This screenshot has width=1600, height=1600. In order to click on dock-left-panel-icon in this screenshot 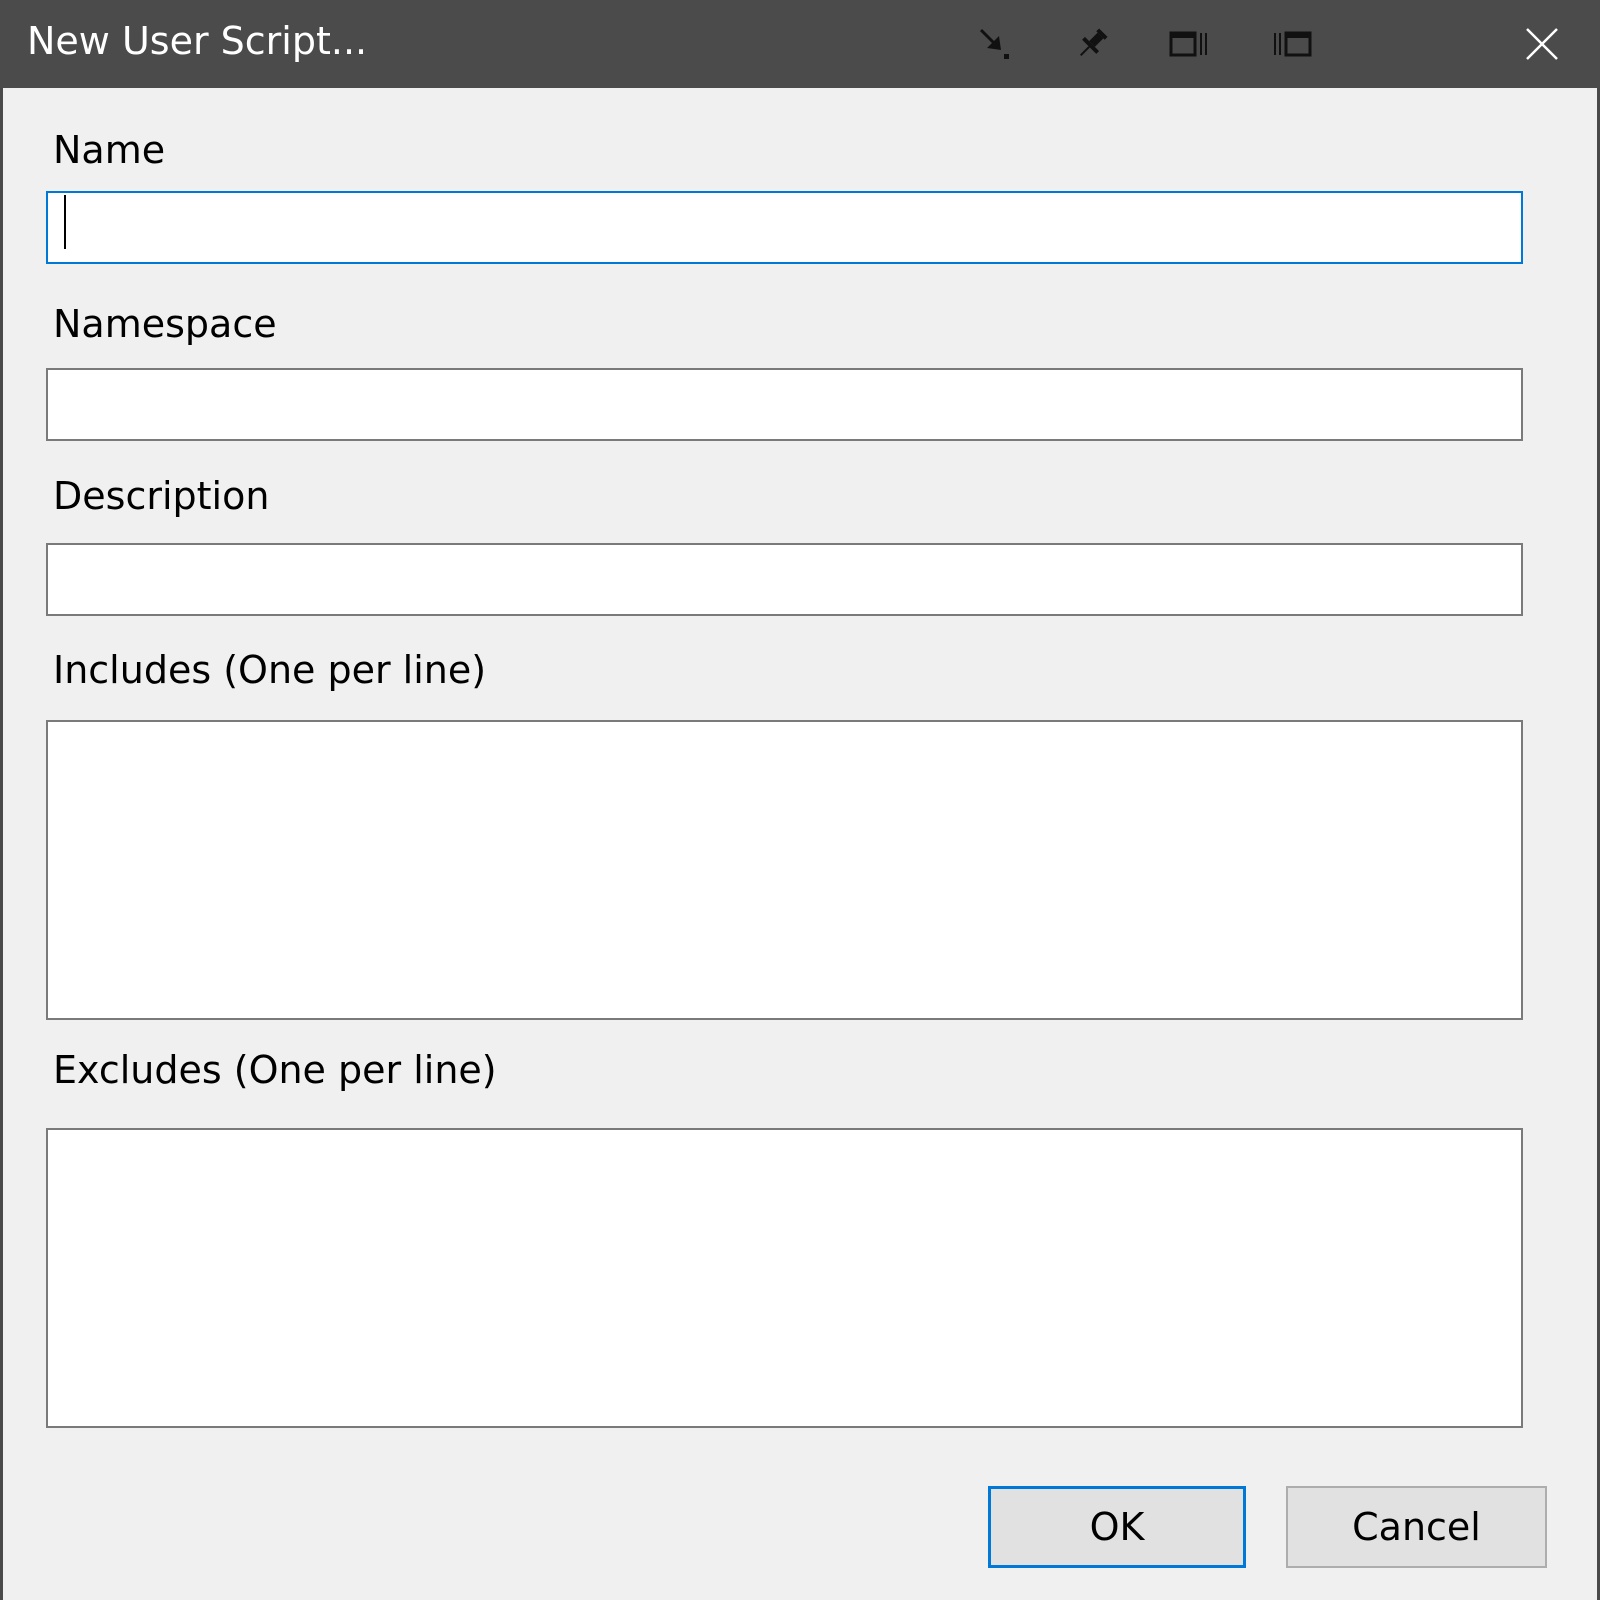, I will do `click(1190, 44)`.